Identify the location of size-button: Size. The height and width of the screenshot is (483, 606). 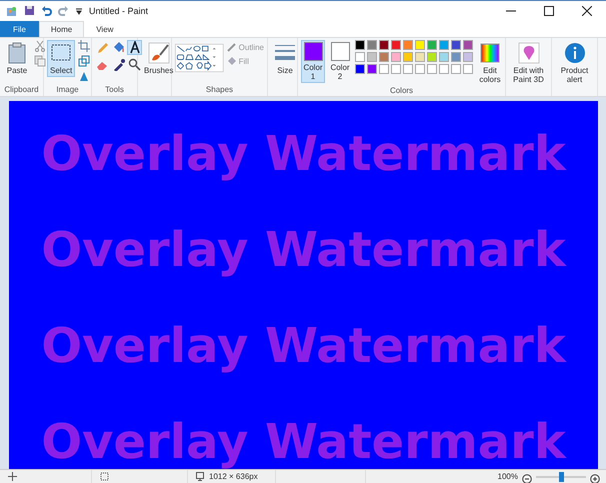
(285, 58).